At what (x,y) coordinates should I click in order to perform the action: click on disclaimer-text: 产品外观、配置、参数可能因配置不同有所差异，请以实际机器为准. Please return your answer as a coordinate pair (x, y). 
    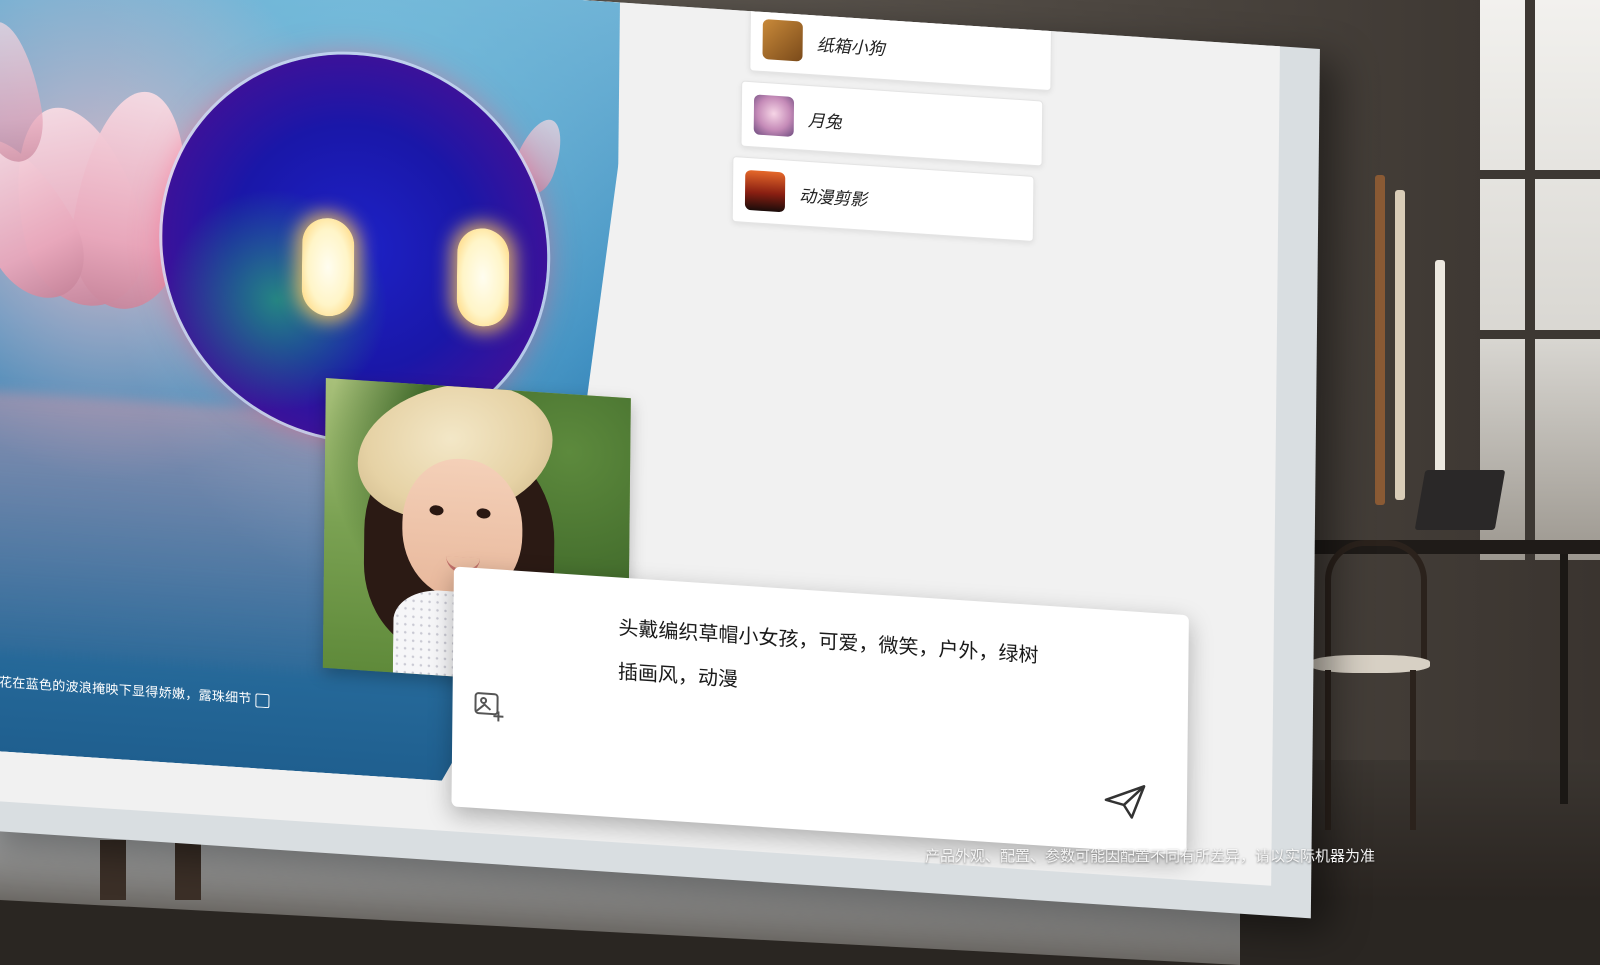
    Looking at the image, I should click on (1150, 856).